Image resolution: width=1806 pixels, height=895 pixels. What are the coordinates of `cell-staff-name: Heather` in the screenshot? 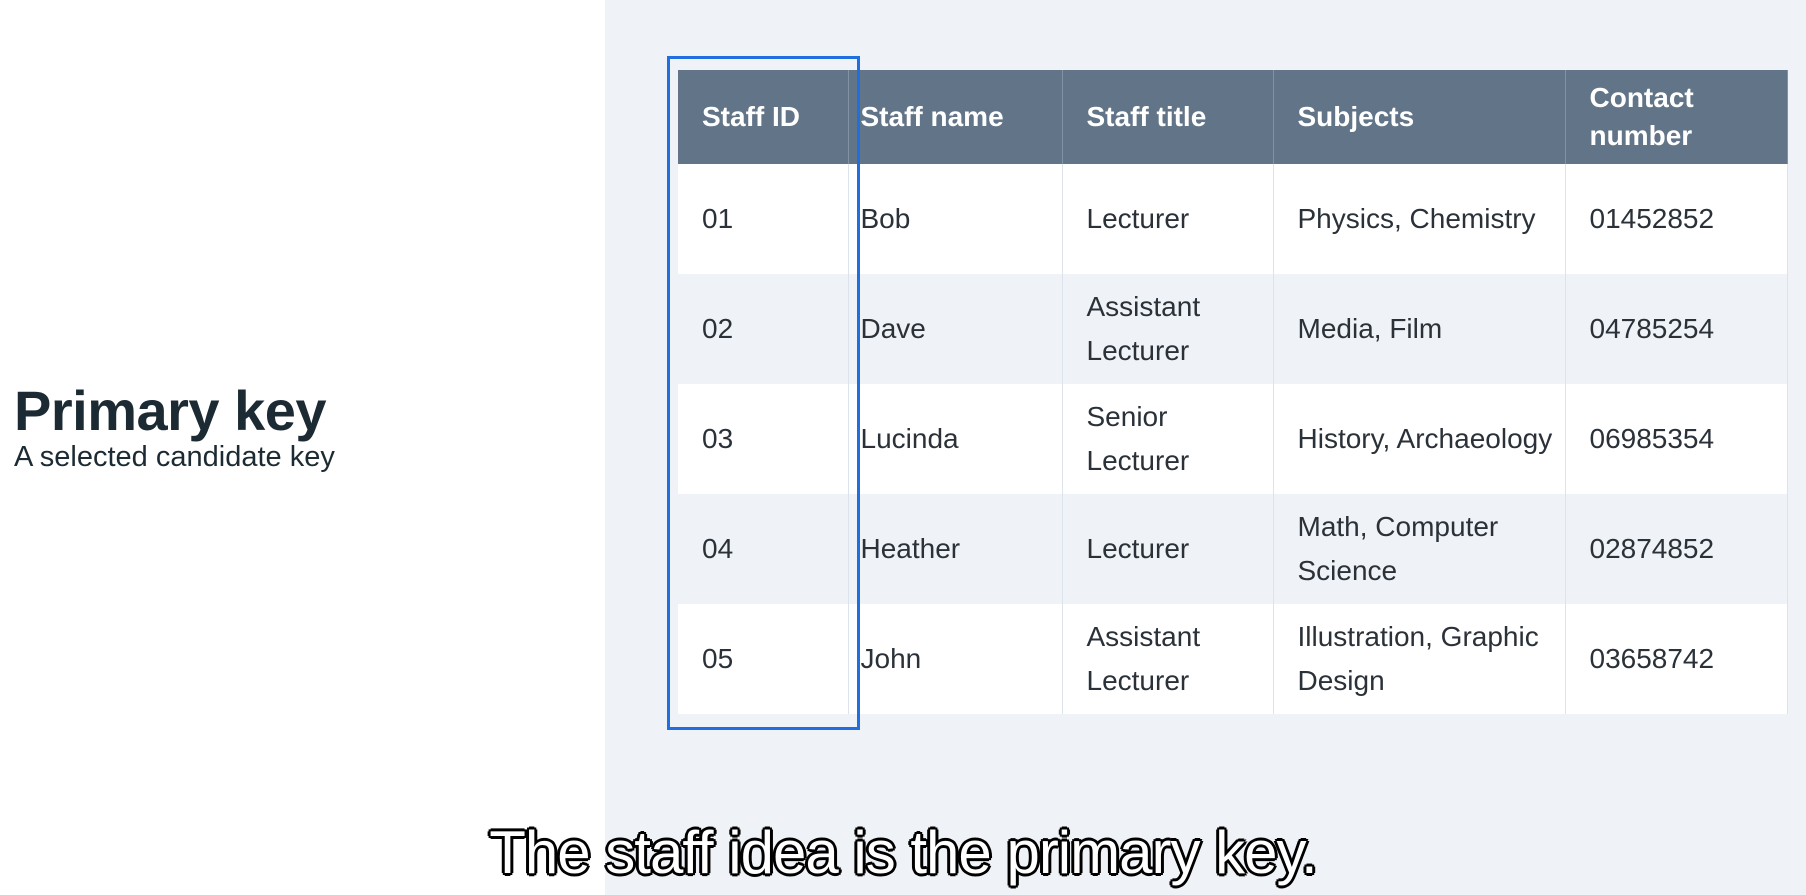 It's located at (955, 549).